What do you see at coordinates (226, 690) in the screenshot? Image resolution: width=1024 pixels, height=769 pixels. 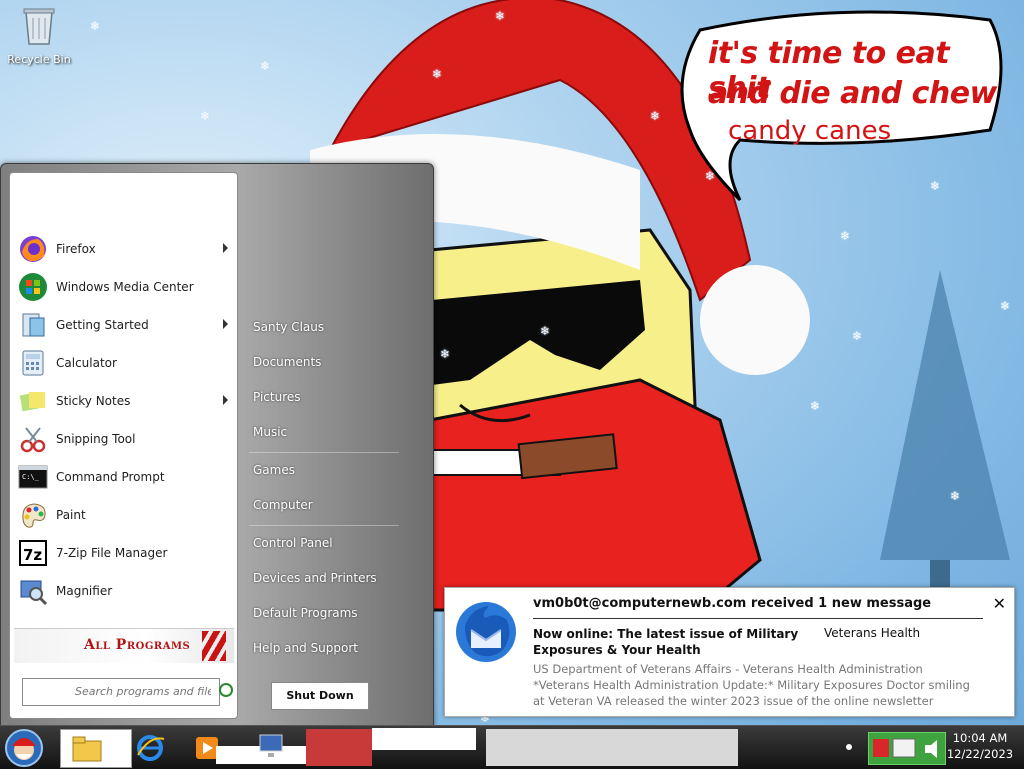 I see `search-icon` at bounding box center [226, 690].